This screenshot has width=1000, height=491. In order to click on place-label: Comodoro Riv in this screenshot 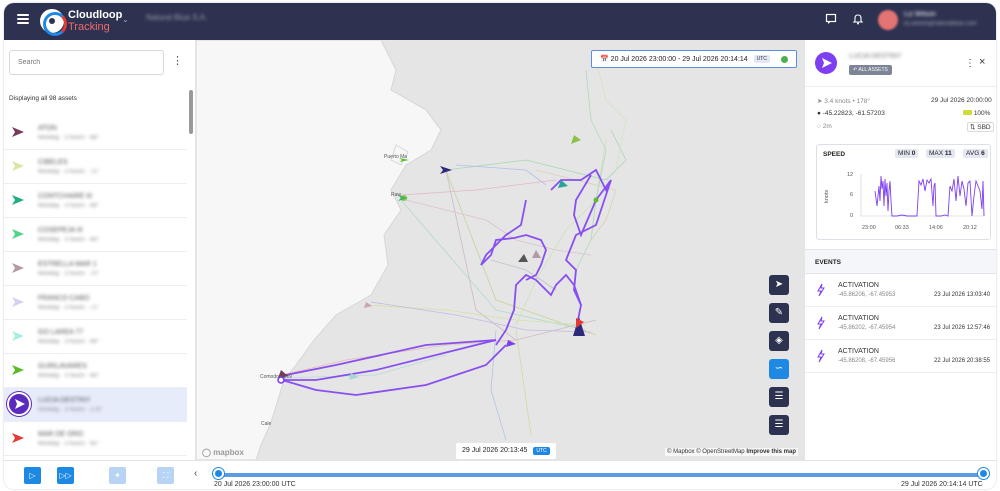, I will do `click(276, 377)`.